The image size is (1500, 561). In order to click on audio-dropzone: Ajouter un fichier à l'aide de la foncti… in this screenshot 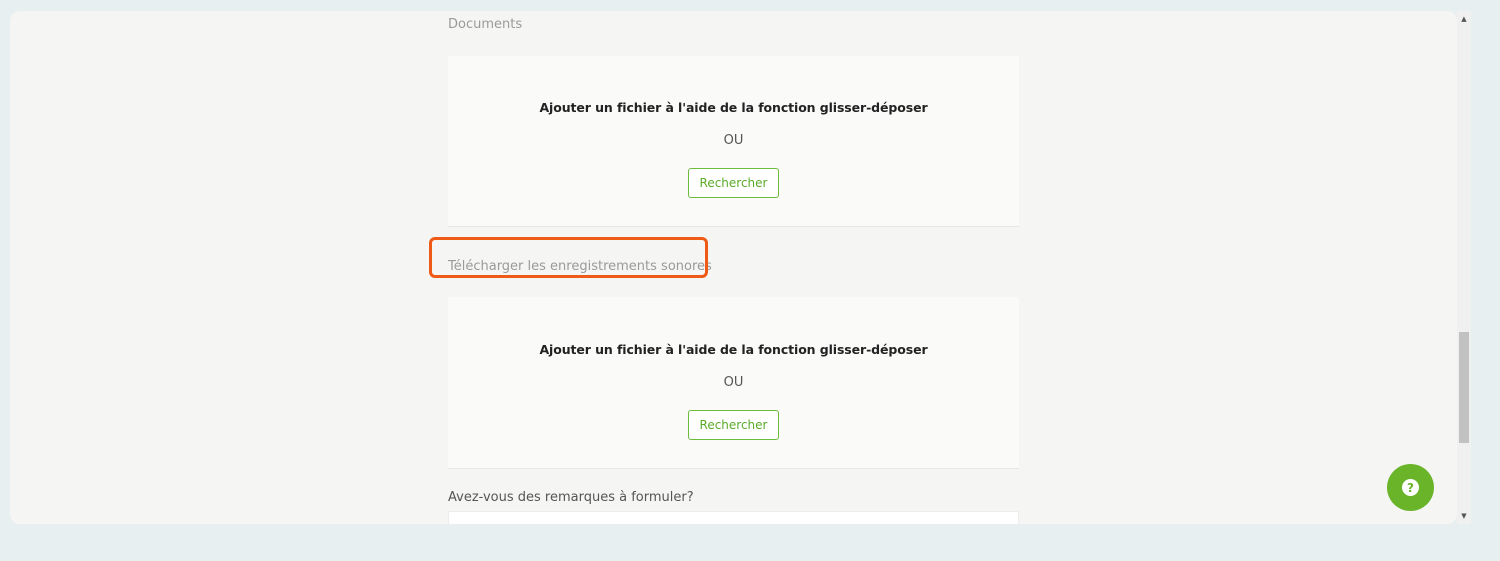, I will do `click(733, 383)`.